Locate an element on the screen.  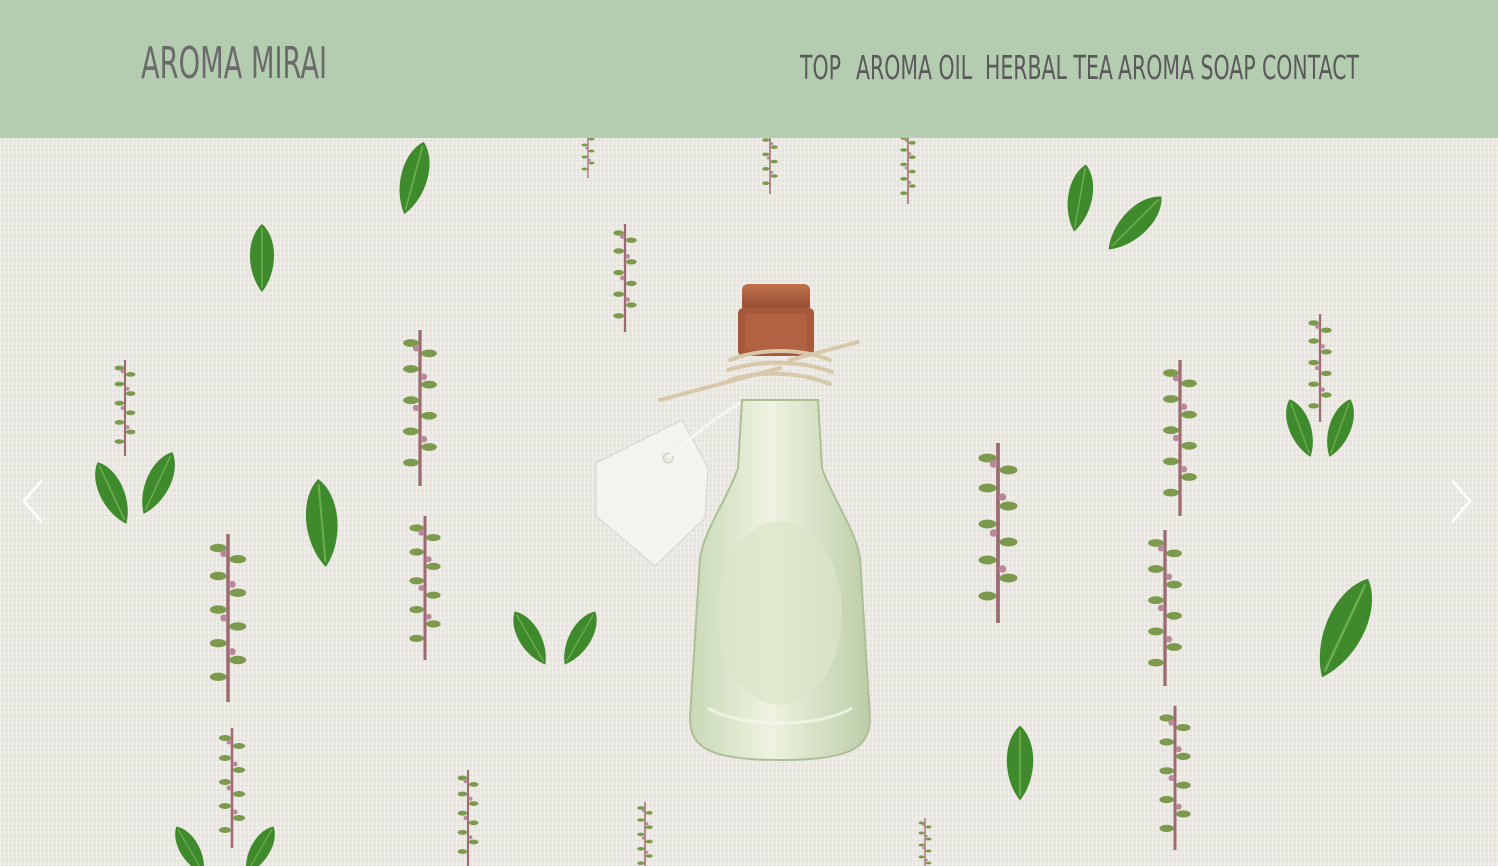
nav-item-herbal-tea: HERBAL TEA is located at coordinates (1049, 68).